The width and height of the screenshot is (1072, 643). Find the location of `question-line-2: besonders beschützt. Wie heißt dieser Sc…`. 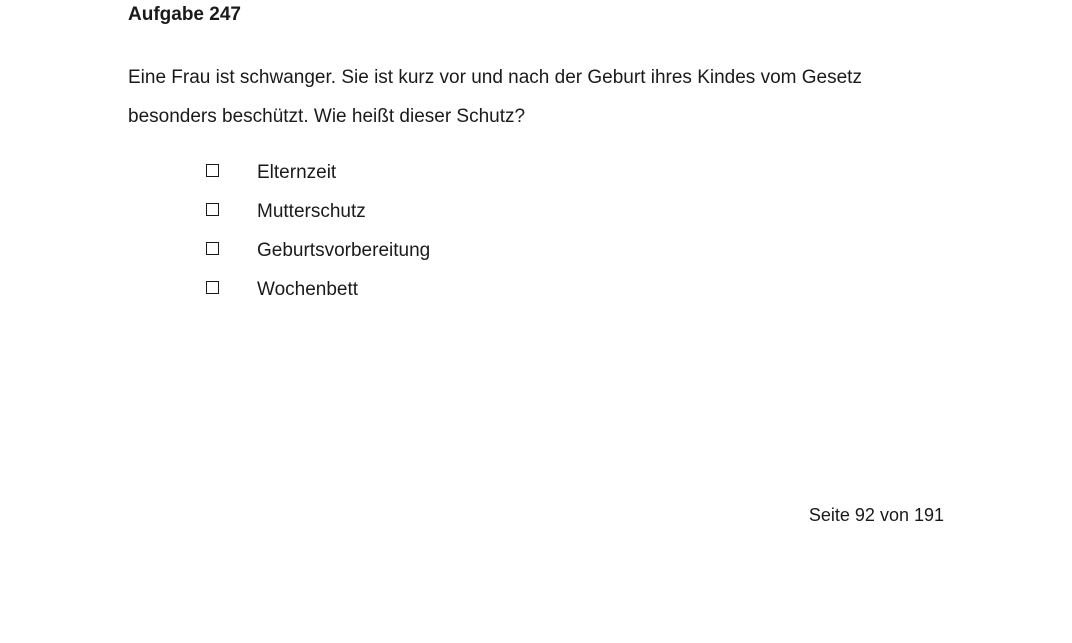

question-line-2: besonders beschützt. Wie heißt dieser Sc… is located at coordinates (327, 116).